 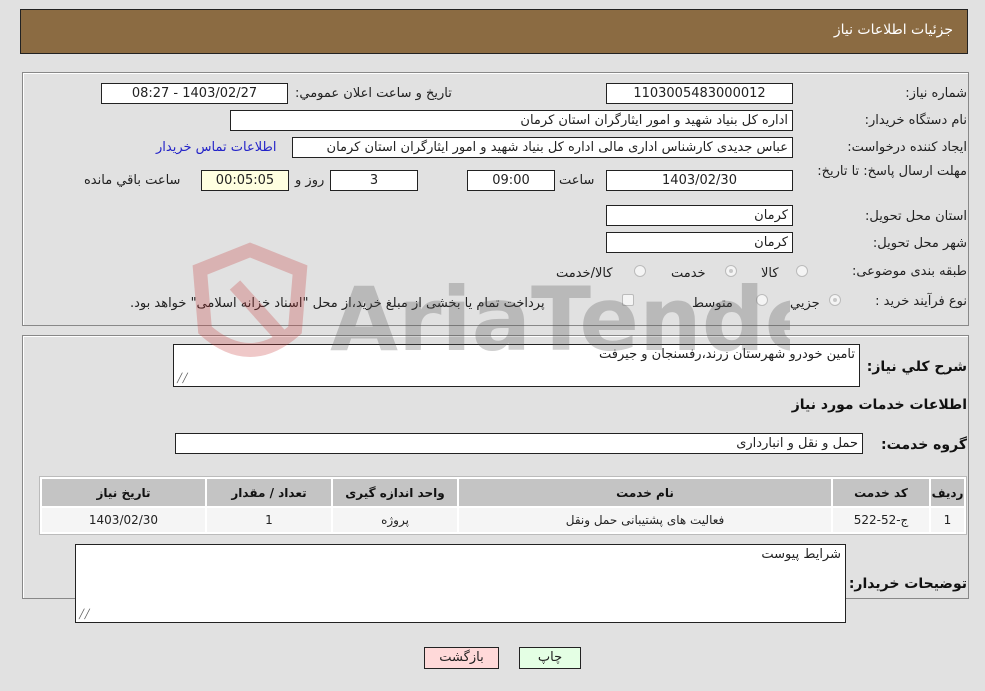 What do you see at coordinates (245, 180) in the screenshot?
I see `time-remaining-field: 00:05:05` at bounding box center [245, 180].